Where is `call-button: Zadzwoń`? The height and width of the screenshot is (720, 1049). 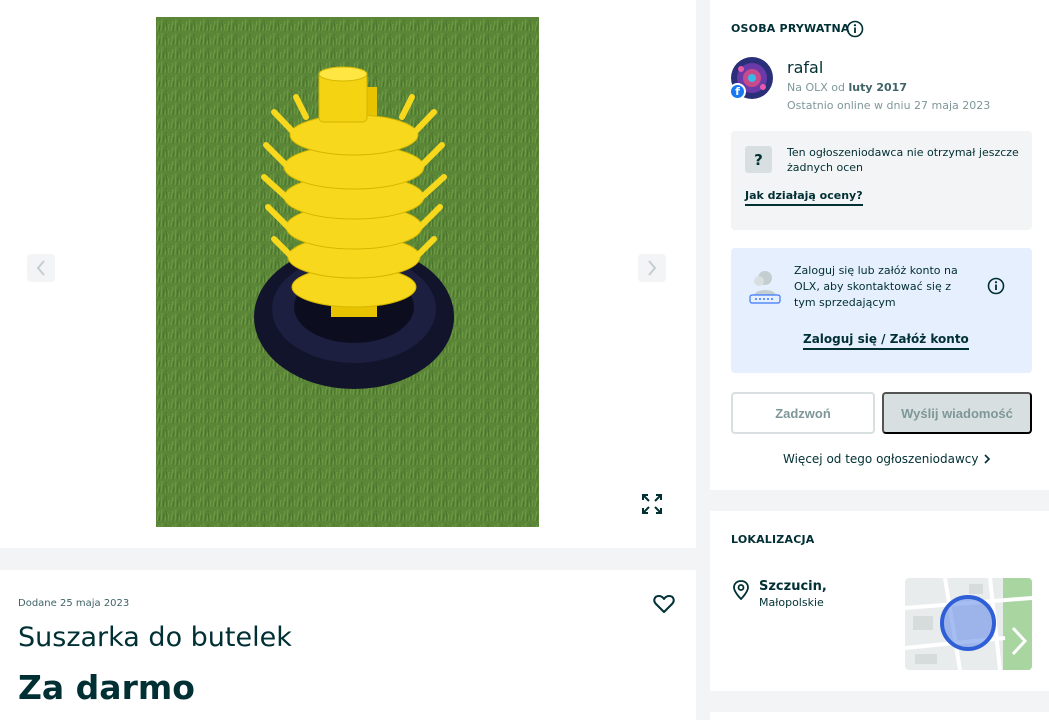
call-button: Zadzwoń is located at coordinates (803, 413).